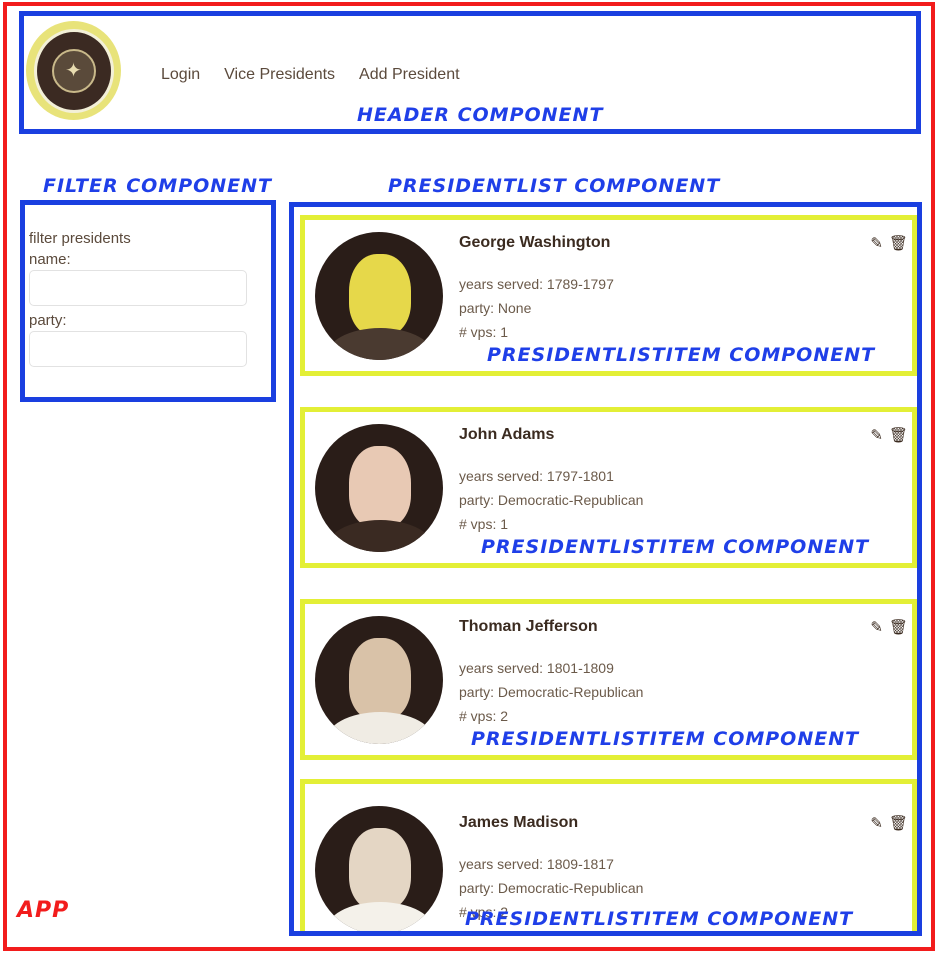 The image size is (937, 960). Describe the element at coordinates (180, 75) in the screenshot. I see `nav-login: Login` at that location.